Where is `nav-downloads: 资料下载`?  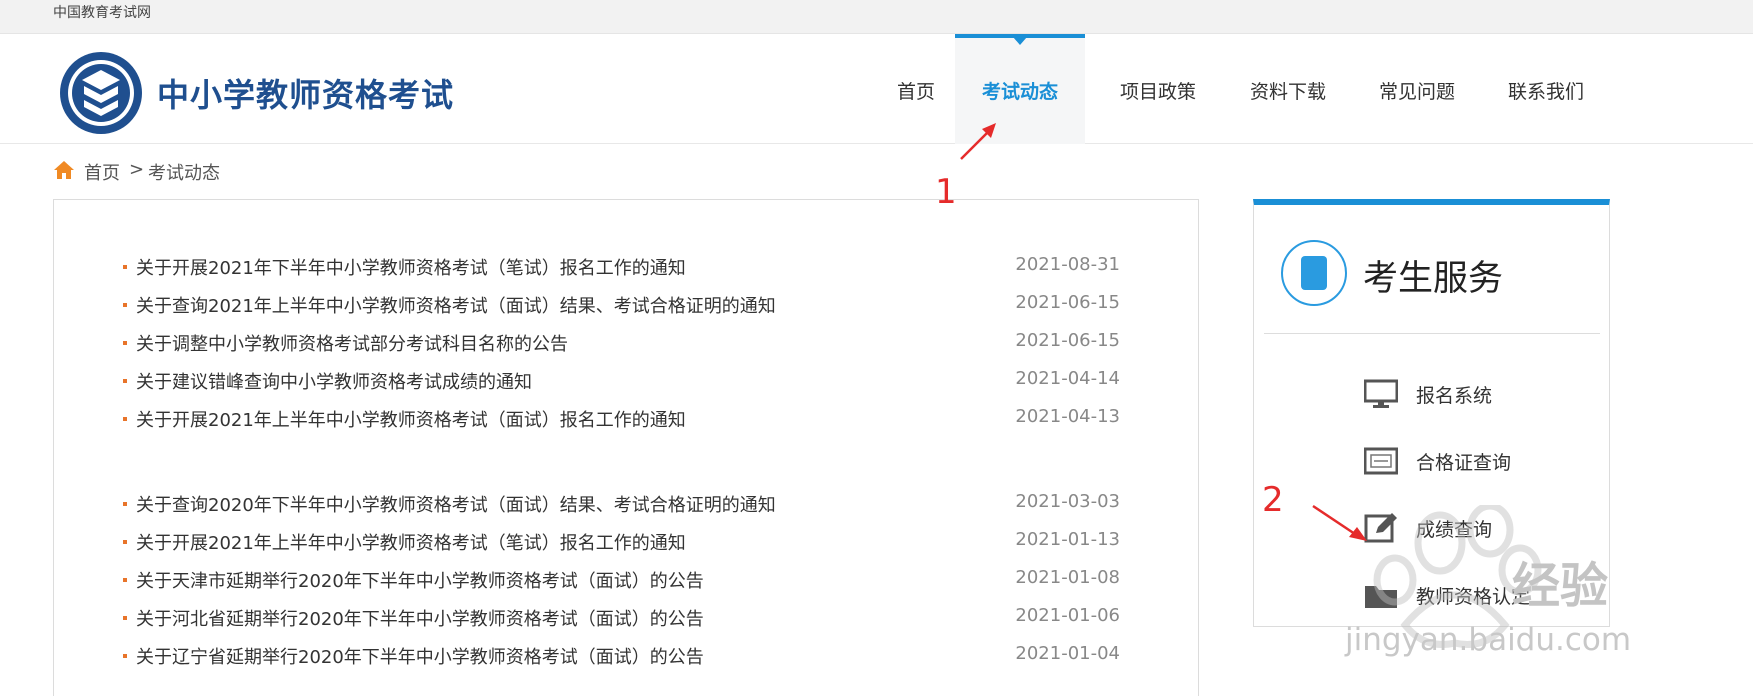
nav-downloads: 资料下载 is located at coordinates (1288, 89).